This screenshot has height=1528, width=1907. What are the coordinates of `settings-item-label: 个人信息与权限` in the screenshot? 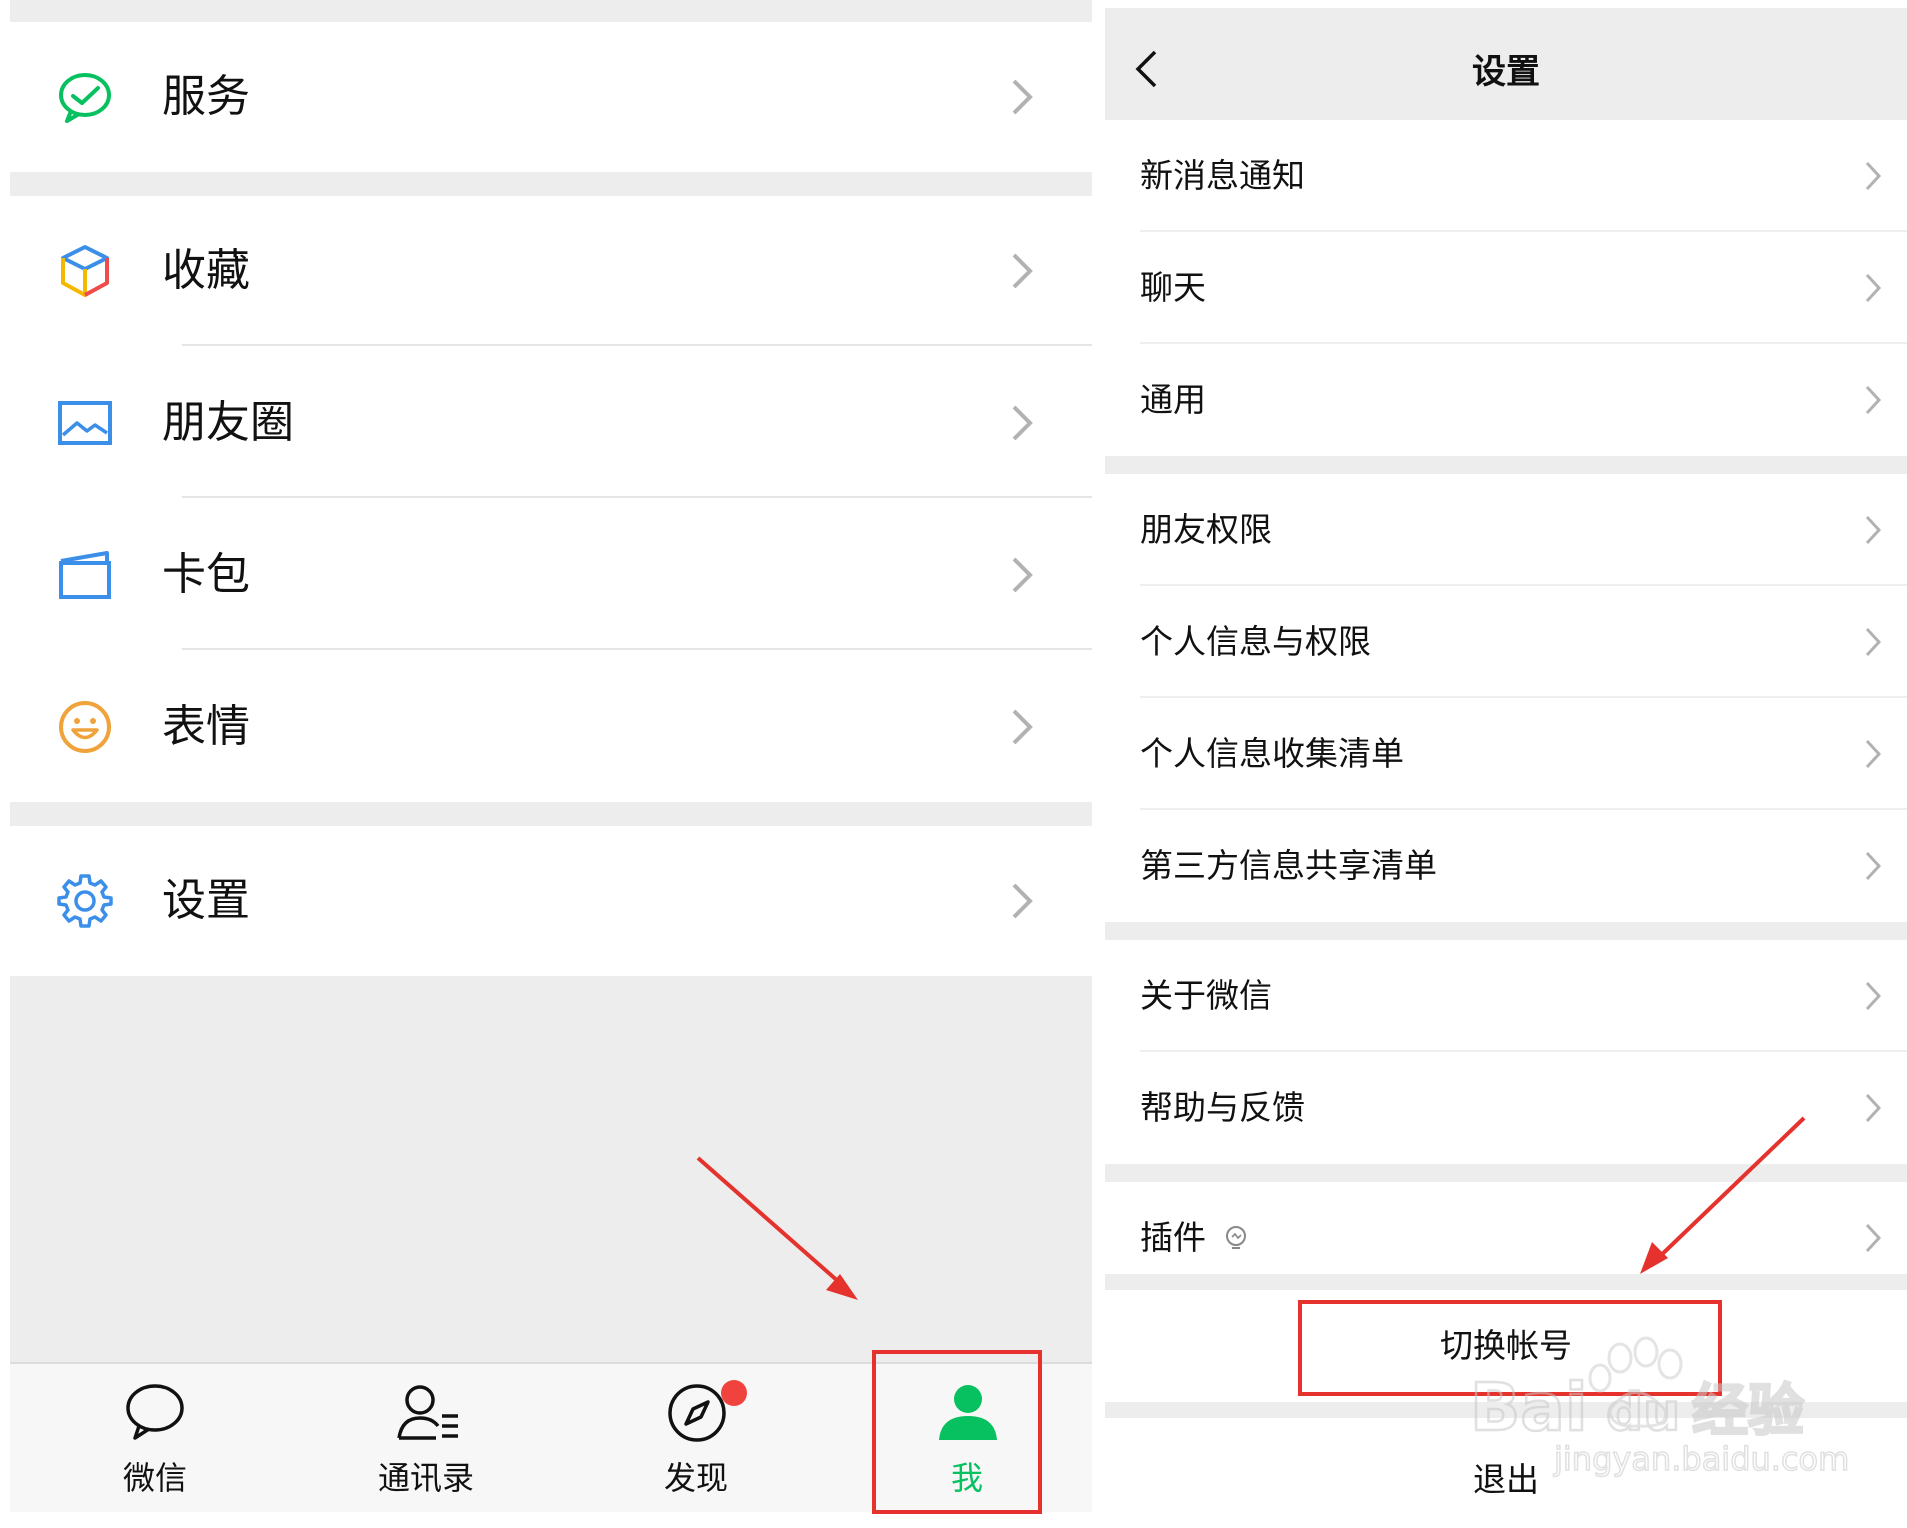 It's located at (1255, 641).